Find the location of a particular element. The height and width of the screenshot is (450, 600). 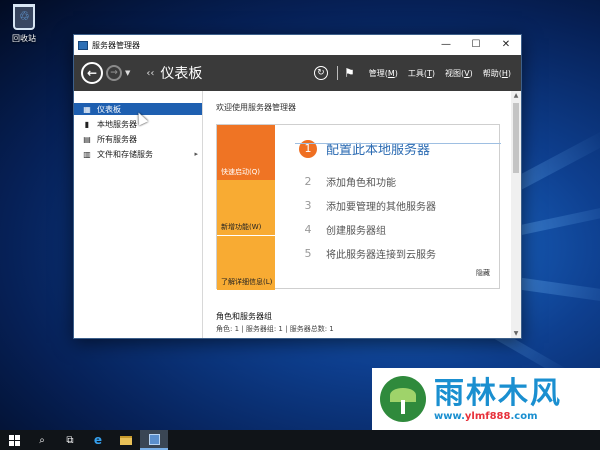

search-button: ⌕ is located at coordinates (42, 440).